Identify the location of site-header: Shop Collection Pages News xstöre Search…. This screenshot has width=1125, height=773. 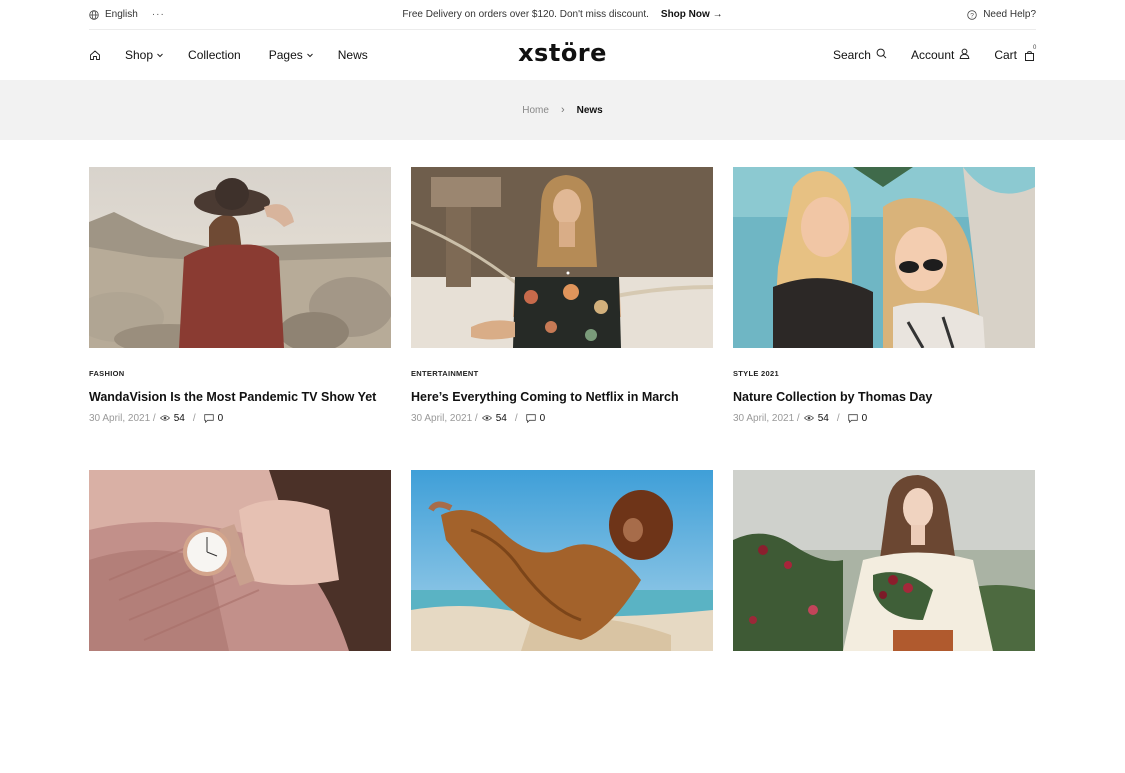
(562, 55).